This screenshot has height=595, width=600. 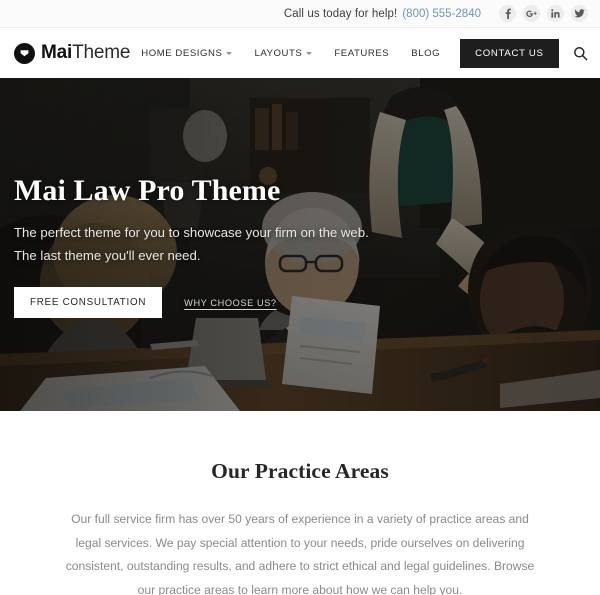 I want to click on logo-light: Theme, so click(x=101, y=52).